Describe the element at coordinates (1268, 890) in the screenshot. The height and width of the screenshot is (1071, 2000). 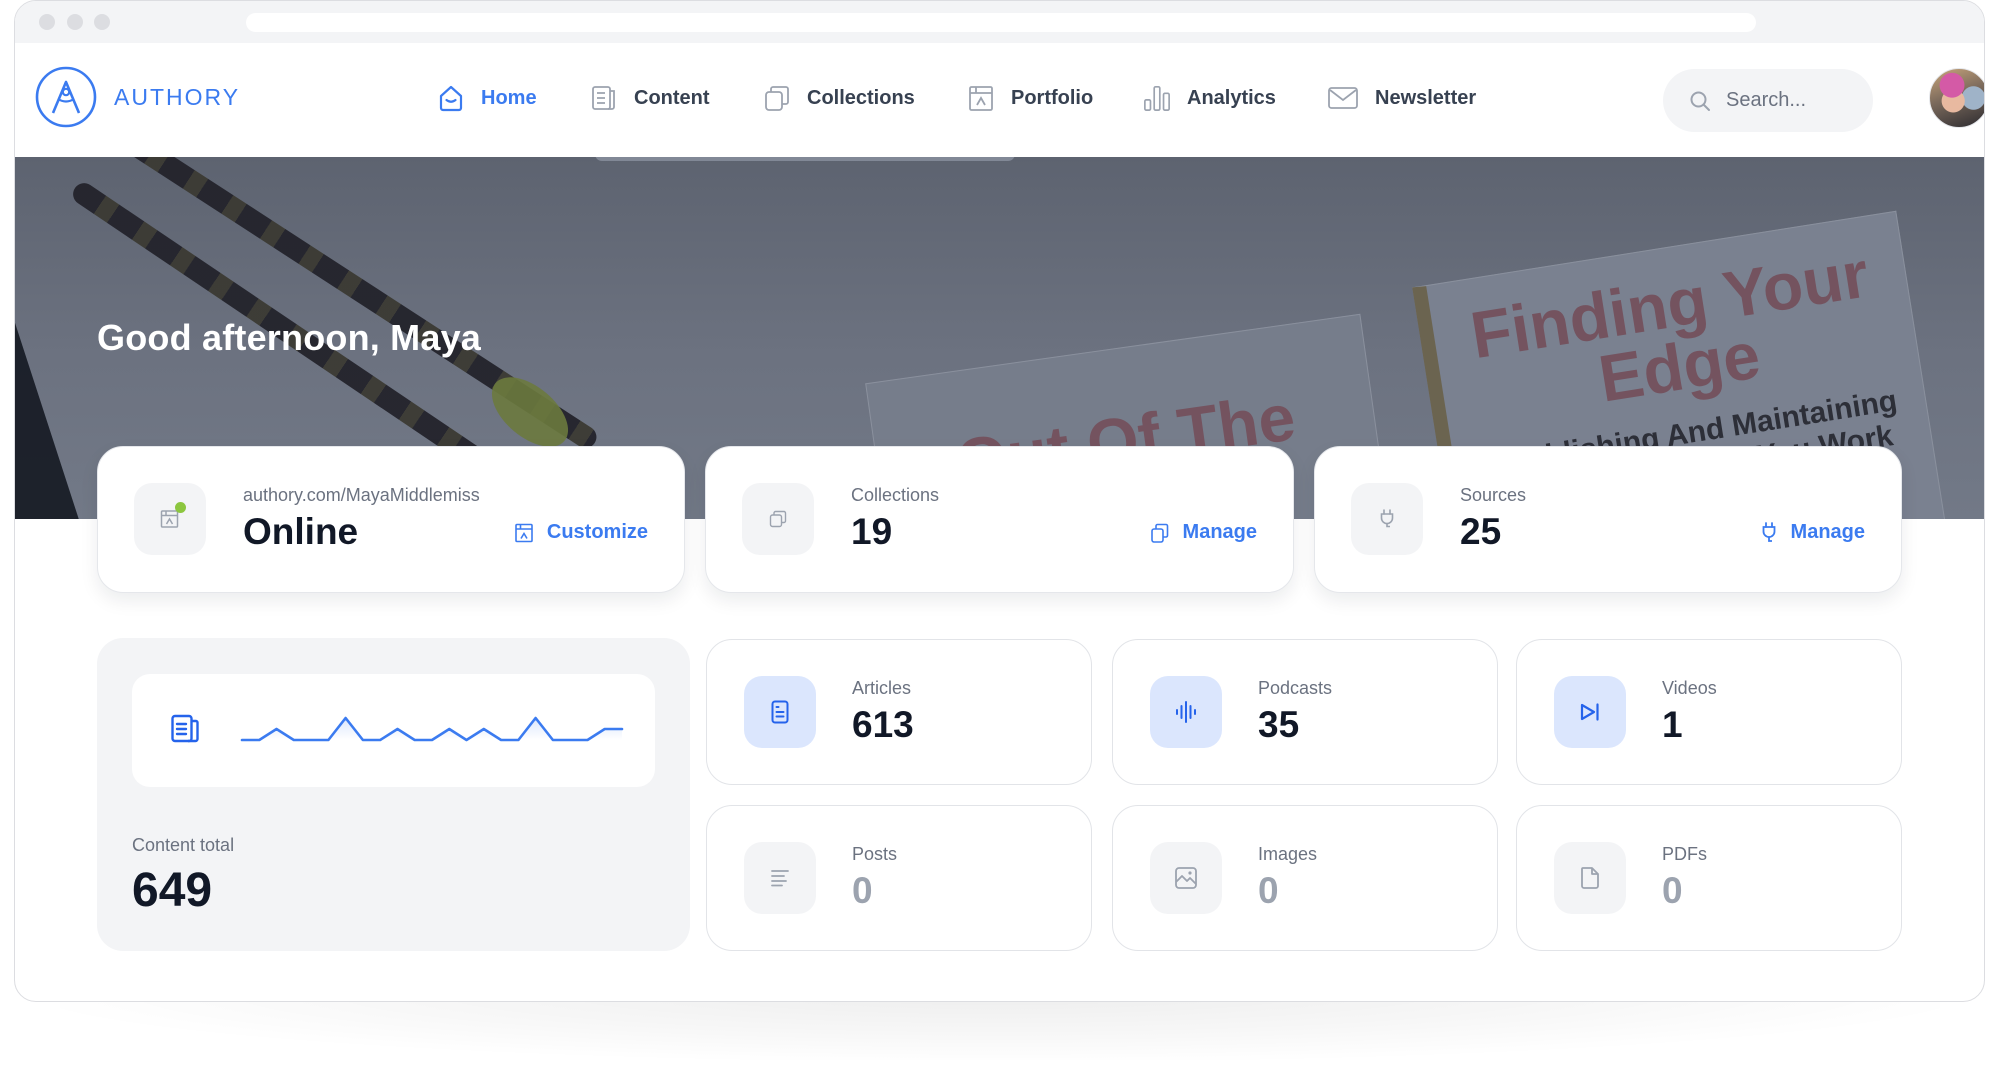
I see `images-count: 0` at that location.